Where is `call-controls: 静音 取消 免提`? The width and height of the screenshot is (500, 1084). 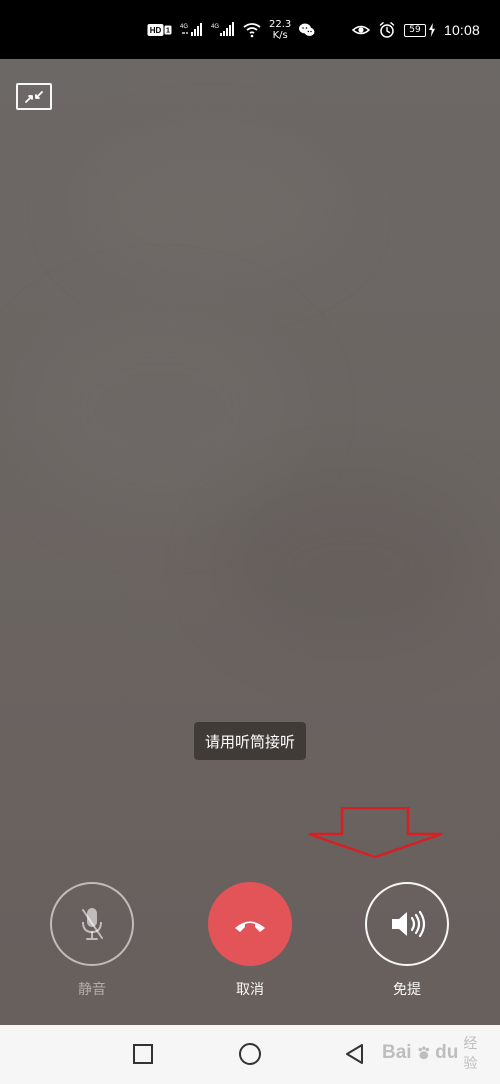
call-controls: 静音 取消 免提 is located at coordinates (250, 942).